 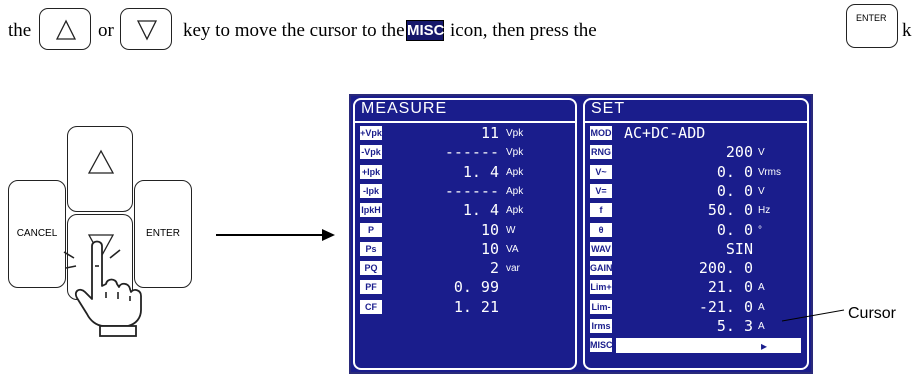 I want to click on param-value: 0. 99, so click(x=476, y=287).